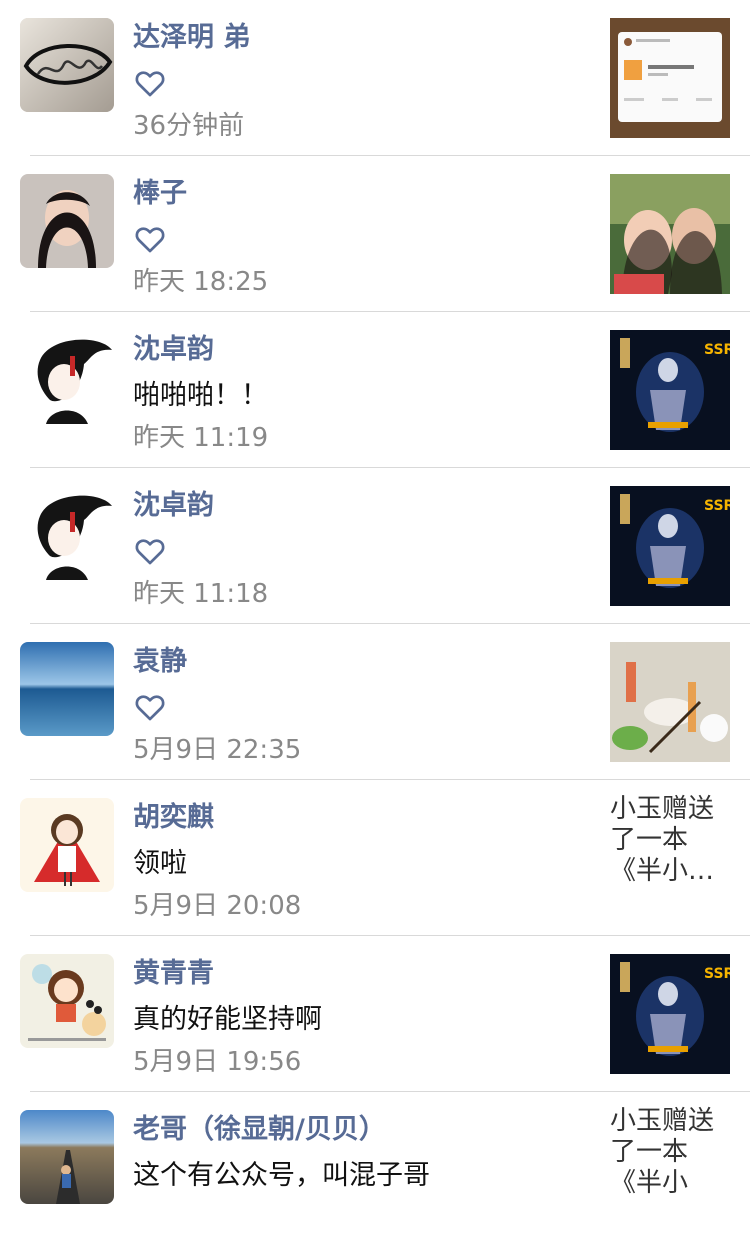  I want to click on timestamp: 昨天 18:25, so click(201, 282).